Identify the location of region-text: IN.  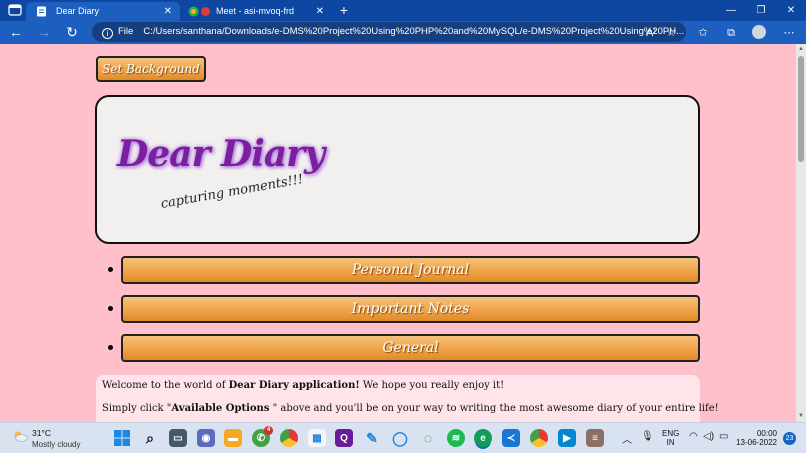
(670, 442).